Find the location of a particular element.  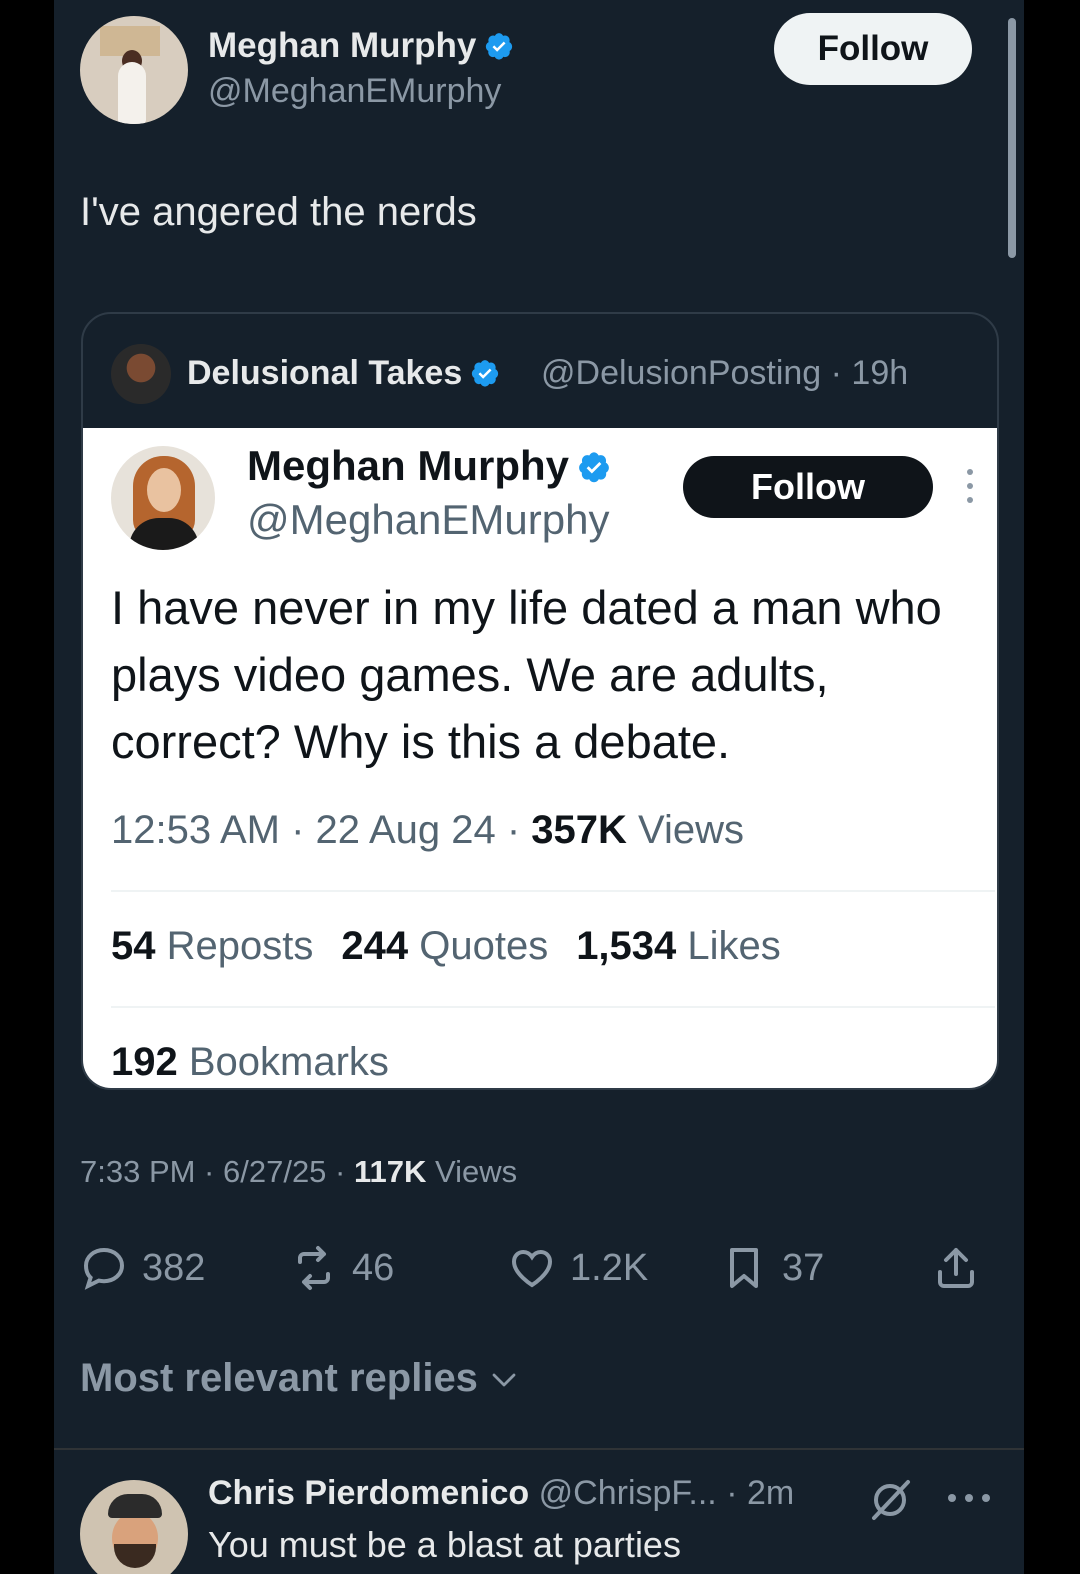

screenshot-author-handle: @MeghanEMurphy is located at coordinates (428, 519).